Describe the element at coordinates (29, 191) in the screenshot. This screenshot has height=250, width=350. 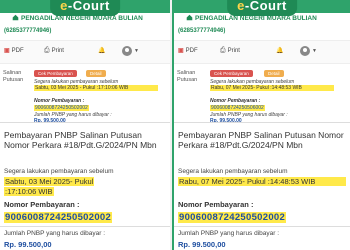
I see `zoom-deadline-line-2: :17:10:06 WIB` at that location.